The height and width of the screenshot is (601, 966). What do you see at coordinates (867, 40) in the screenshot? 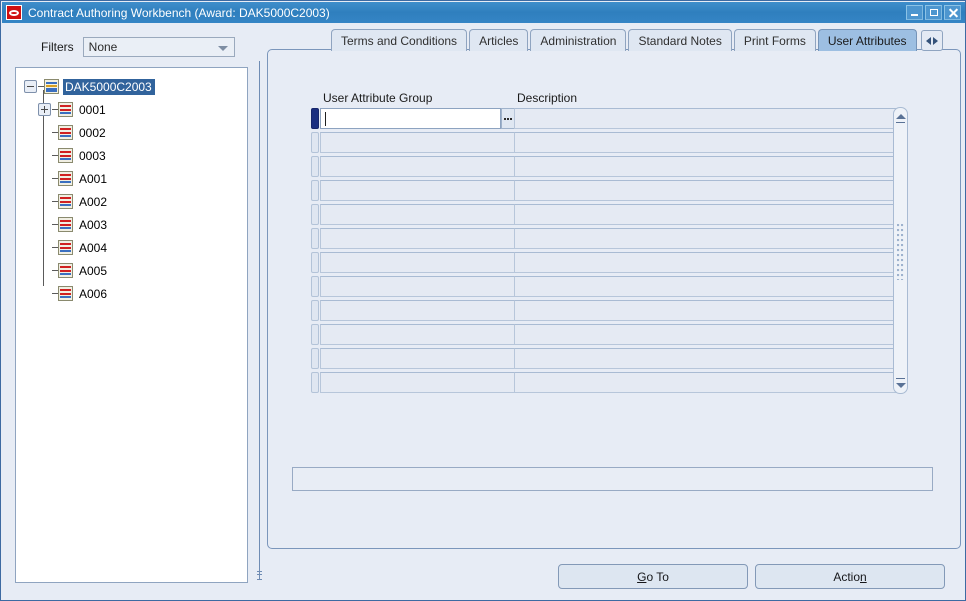
I see `tab-user-attributes: User Attributes` at bounding box center [867, 40].